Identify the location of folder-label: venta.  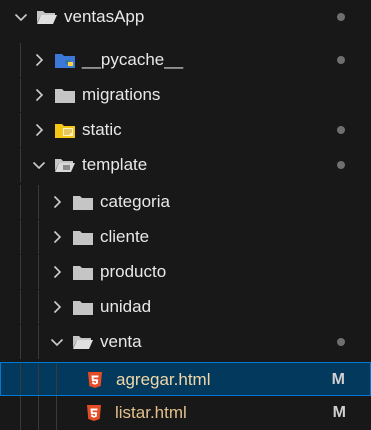
(121, 341).